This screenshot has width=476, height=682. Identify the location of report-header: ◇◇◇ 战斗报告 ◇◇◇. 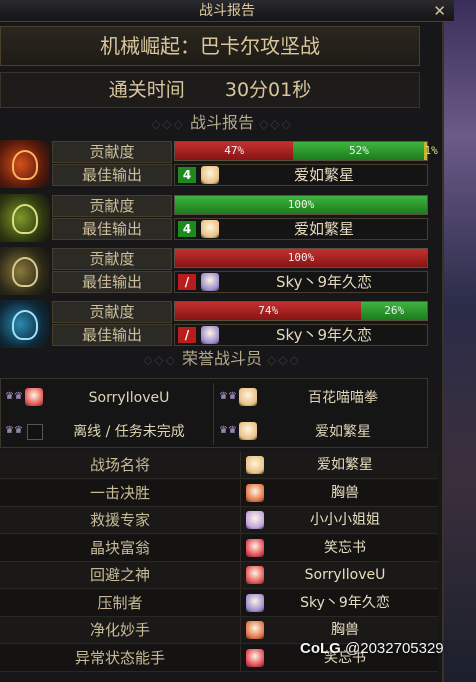
(222, 122).